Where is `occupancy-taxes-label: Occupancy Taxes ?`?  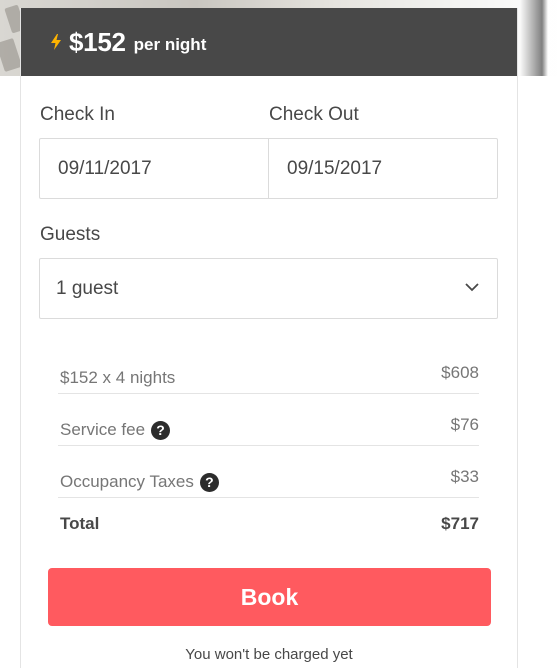 occupancy-taxes-label: Occupancy Taxes ? is located at coordinates (139, 482).